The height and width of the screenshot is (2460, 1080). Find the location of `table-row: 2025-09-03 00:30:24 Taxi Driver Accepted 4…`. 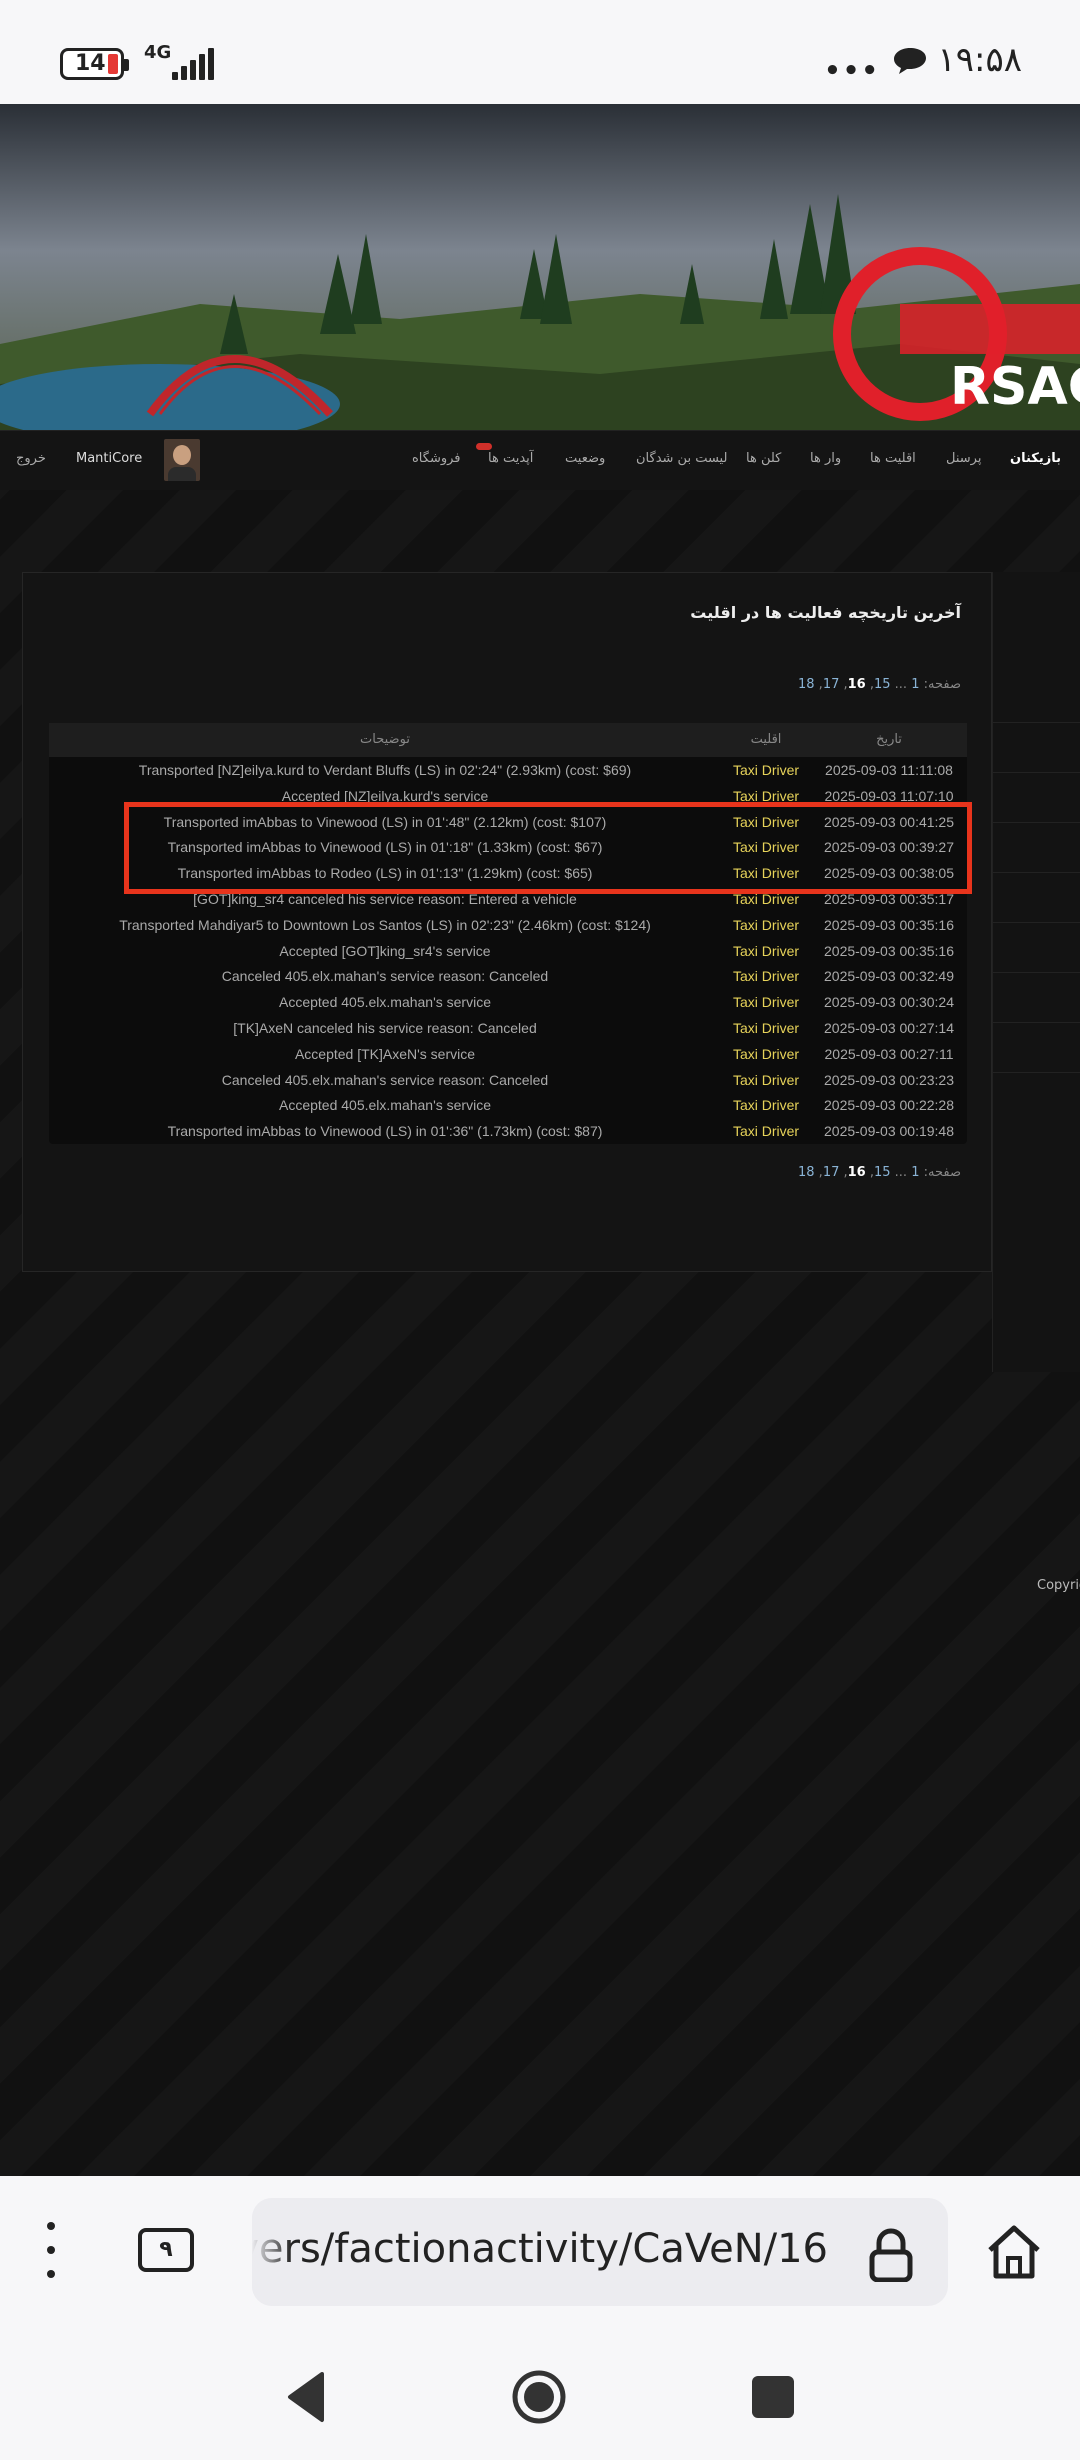

table-row: 2025-09-03 00:30:24 Taxi Driver Accepted 4… is located at coordinates (508, 1002).